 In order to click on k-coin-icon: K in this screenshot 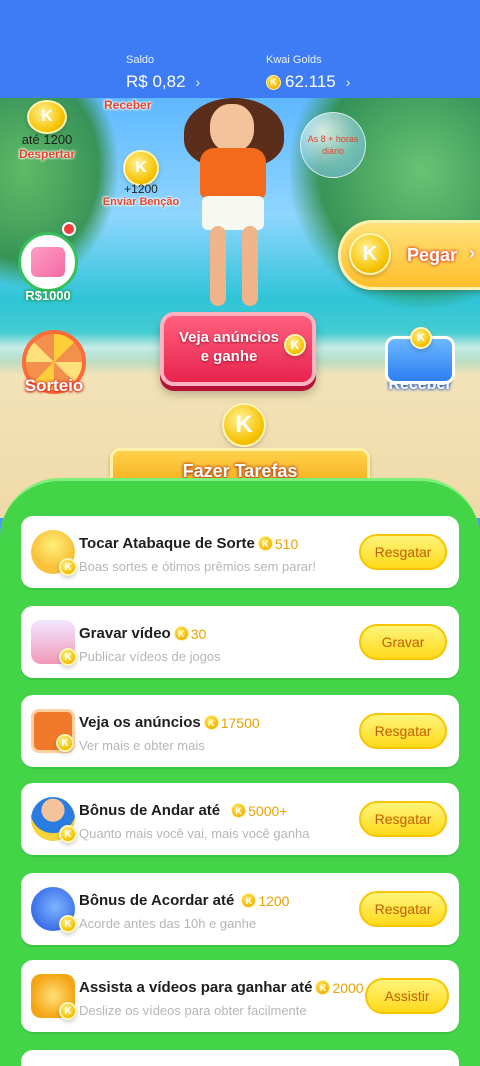, I will do `click(244, 425)`.